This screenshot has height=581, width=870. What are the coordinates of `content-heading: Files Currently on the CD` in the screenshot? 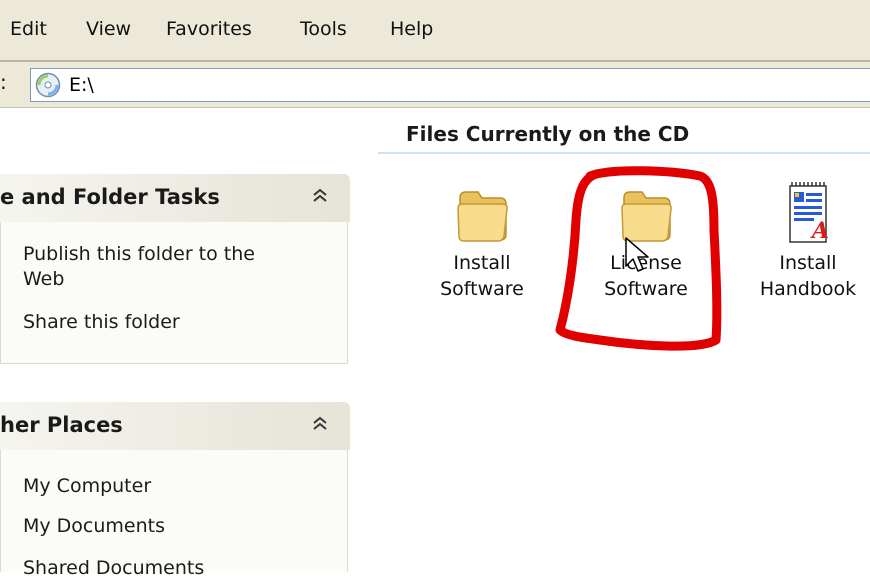 It's located at (624, 136).